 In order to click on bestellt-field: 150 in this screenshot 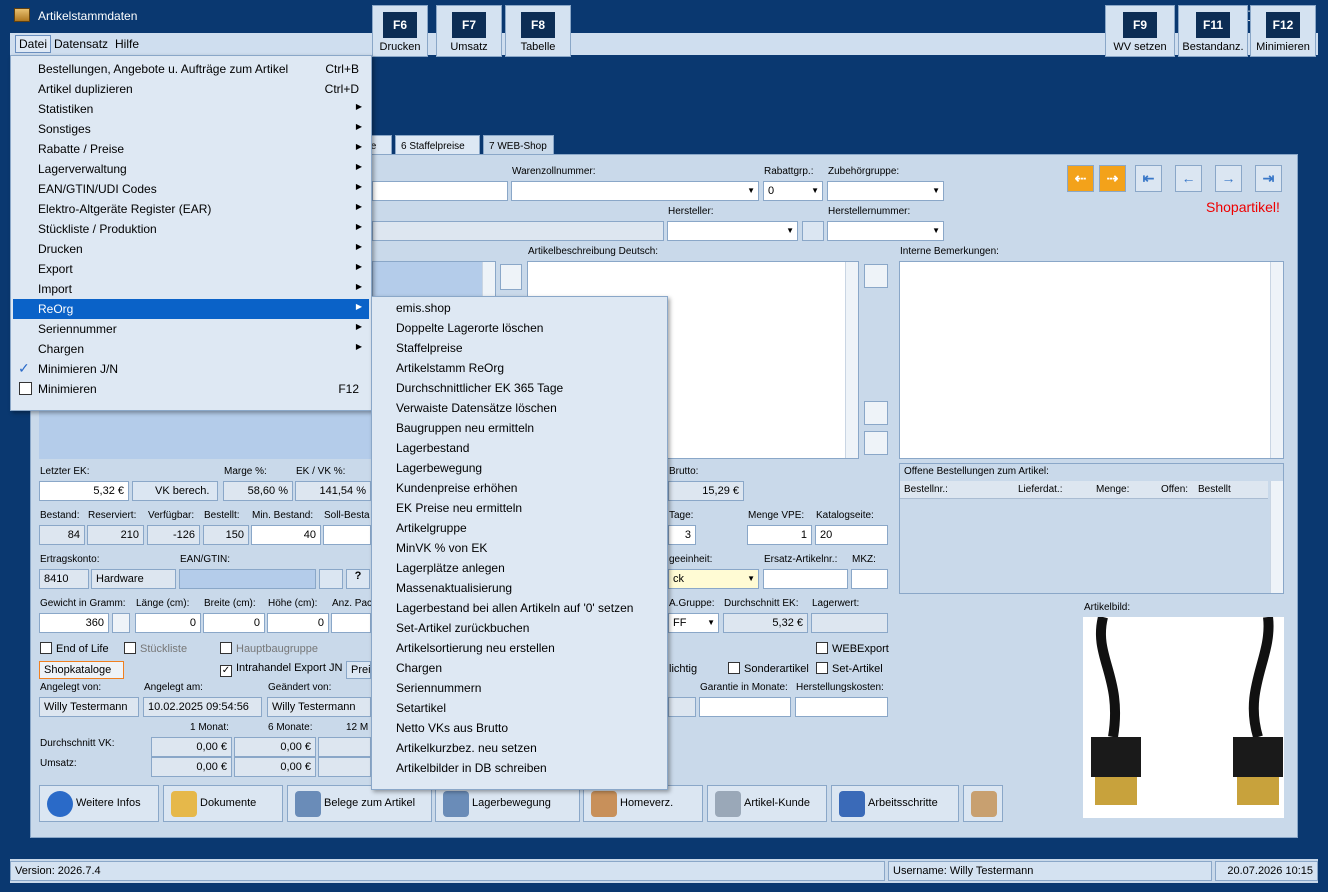, I will do `click(226, 535)`.